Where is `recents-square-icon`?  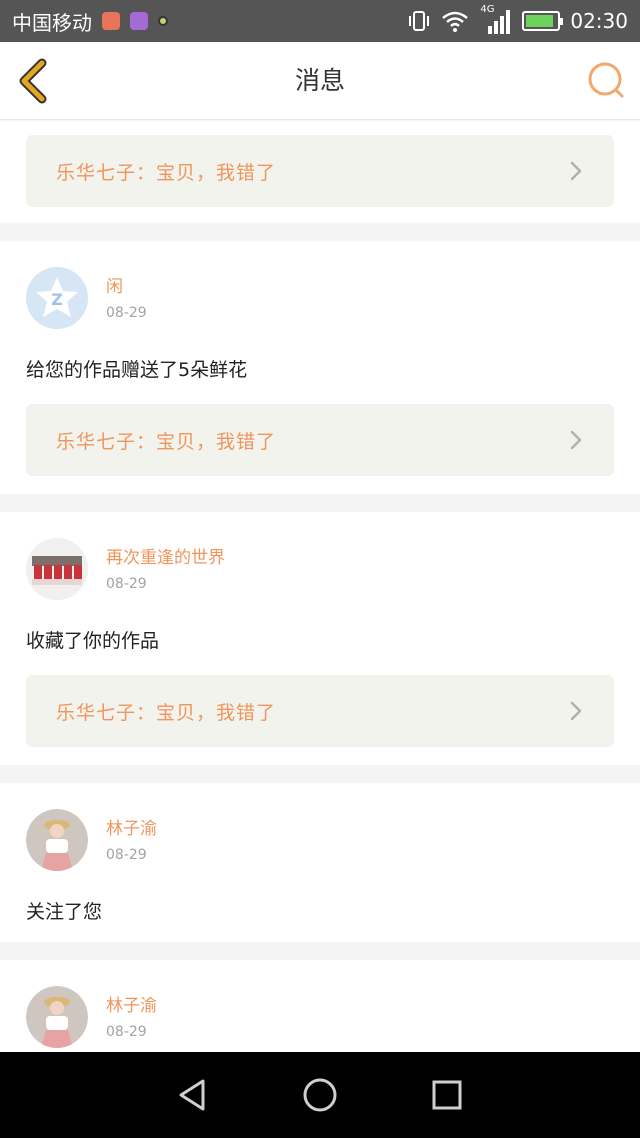
recents-square-icon is located at coordinates (447, 1095).